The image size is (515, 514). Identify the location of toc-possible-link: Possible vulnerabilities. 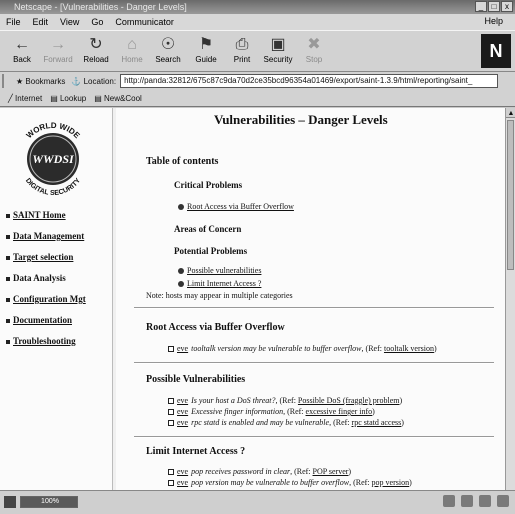
(219, 270).